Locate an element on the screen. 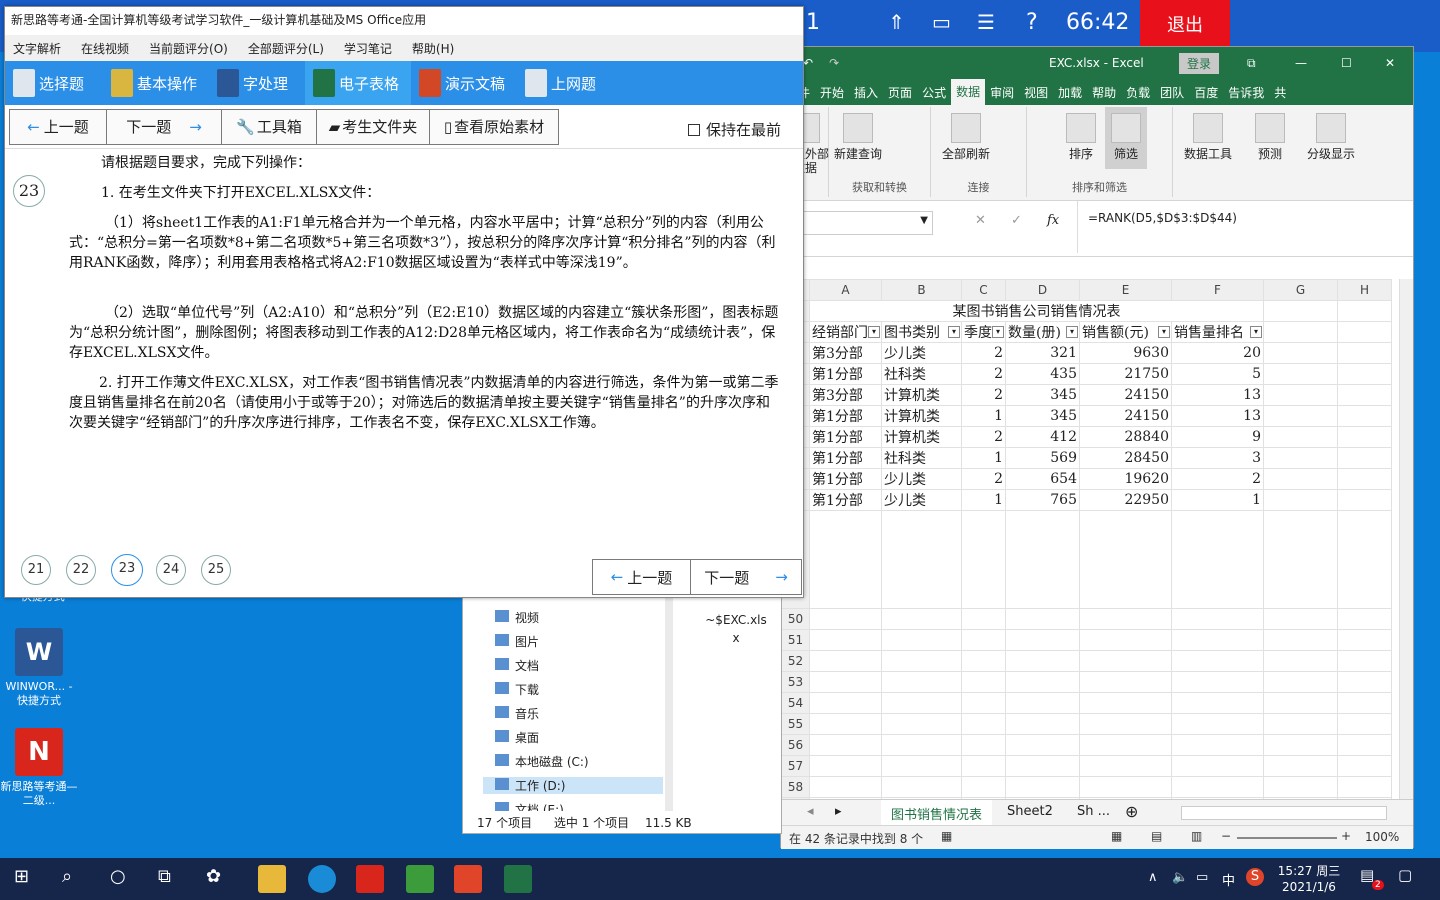 This screenshot has height=900, width=1440. login-button: 登录 is located at coordinates (1199, 63).